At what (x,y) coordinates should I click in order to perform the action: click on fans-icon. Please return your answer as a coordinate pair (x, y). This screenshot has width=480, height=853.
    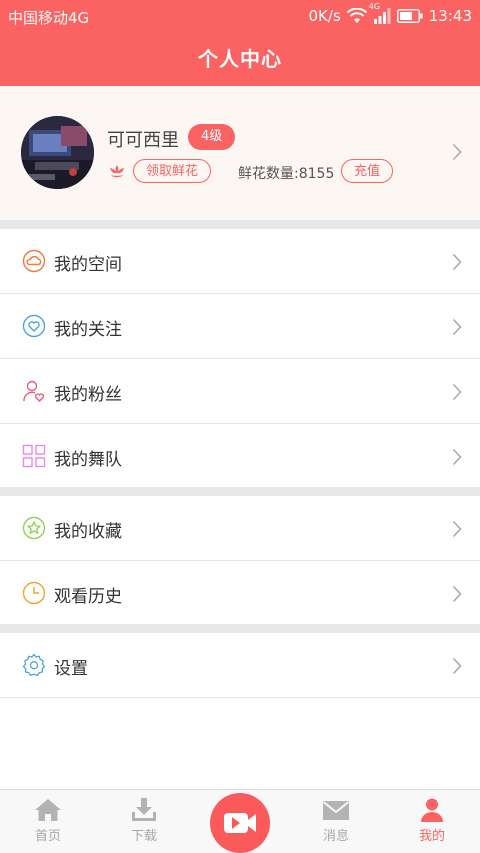
    Looking at the image, I should click on (34, 391).